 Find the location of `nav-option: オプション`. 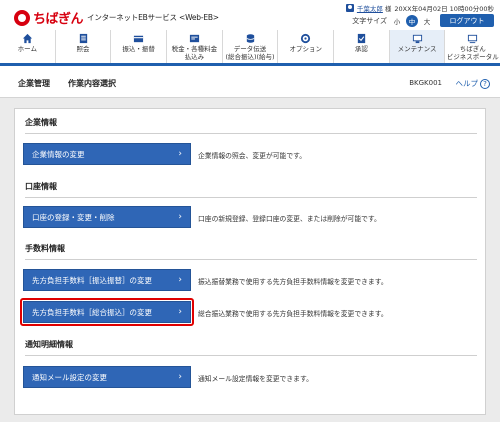

nav-option: オプション is located at coordinates (306, 46).